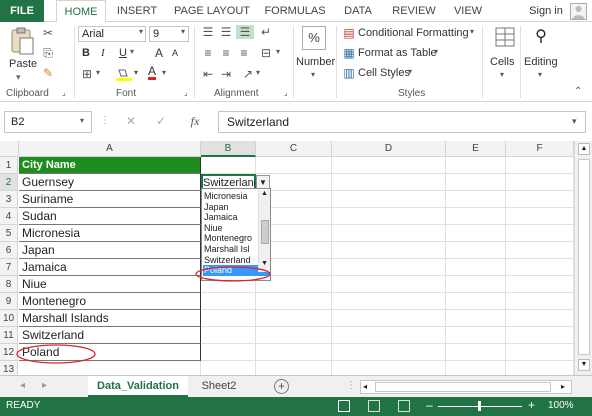  I want to click on underline-dropdown-icon: ▾, so click(132, 51).